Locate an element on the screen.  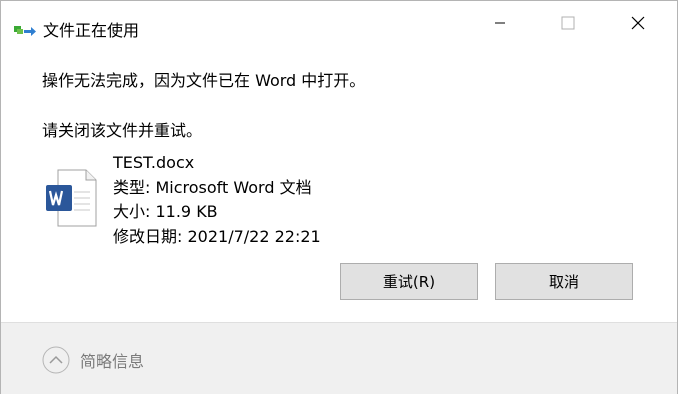
window-title: 文件正在使用 is located at coordinates (91, 30).